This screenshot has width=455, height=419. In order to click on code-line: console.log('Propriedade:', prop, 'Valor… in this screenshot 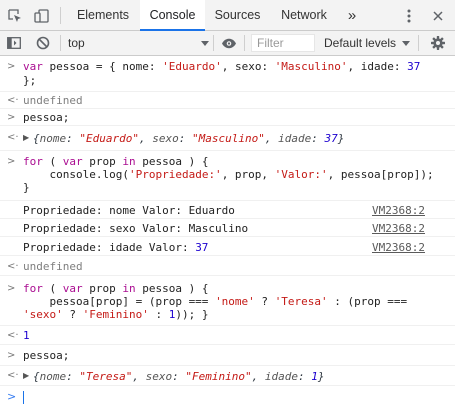, I will do `click(228, 174)`.